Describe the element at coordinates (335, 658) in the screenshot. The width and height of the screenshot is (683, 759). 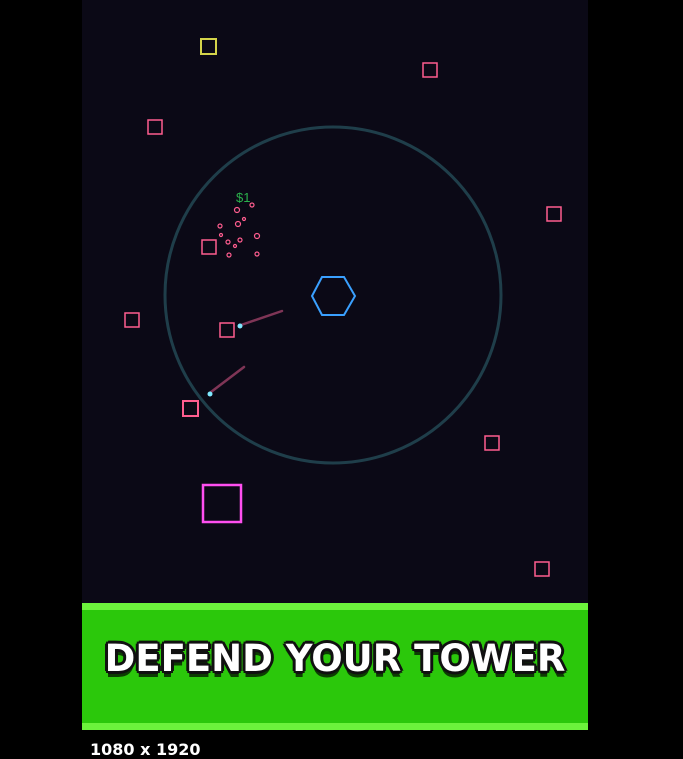
I see `banner-title: DEFEND YOUR TOWER` at that location.